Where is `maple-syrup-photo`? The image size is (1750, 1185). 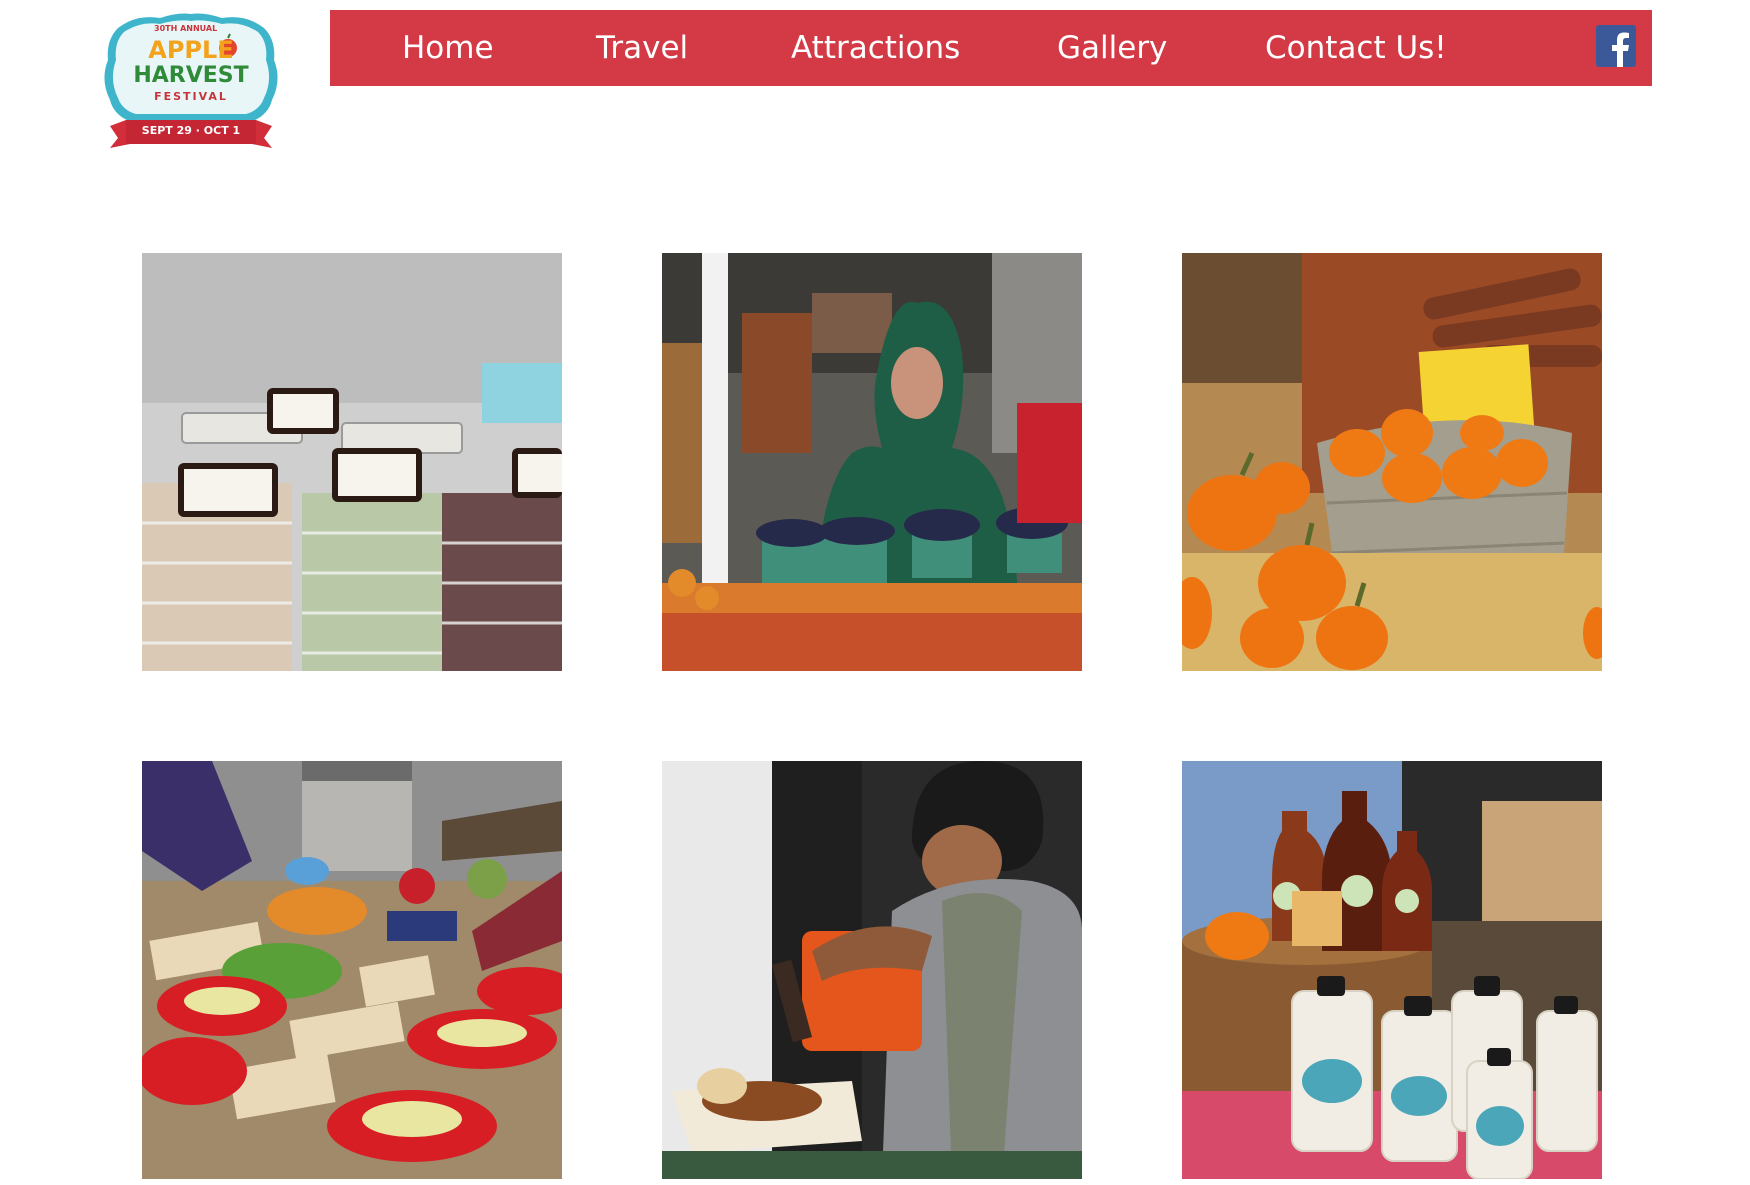 maple-syrup-photo is located at coordinates (1392, 970).